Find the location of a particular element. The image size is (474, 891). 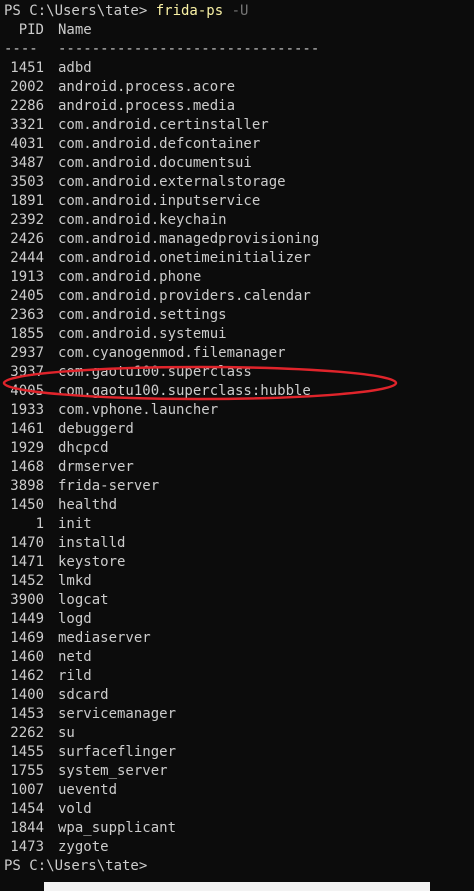

process-name: com.android.certinstaller is located at coordinates (163, 125).